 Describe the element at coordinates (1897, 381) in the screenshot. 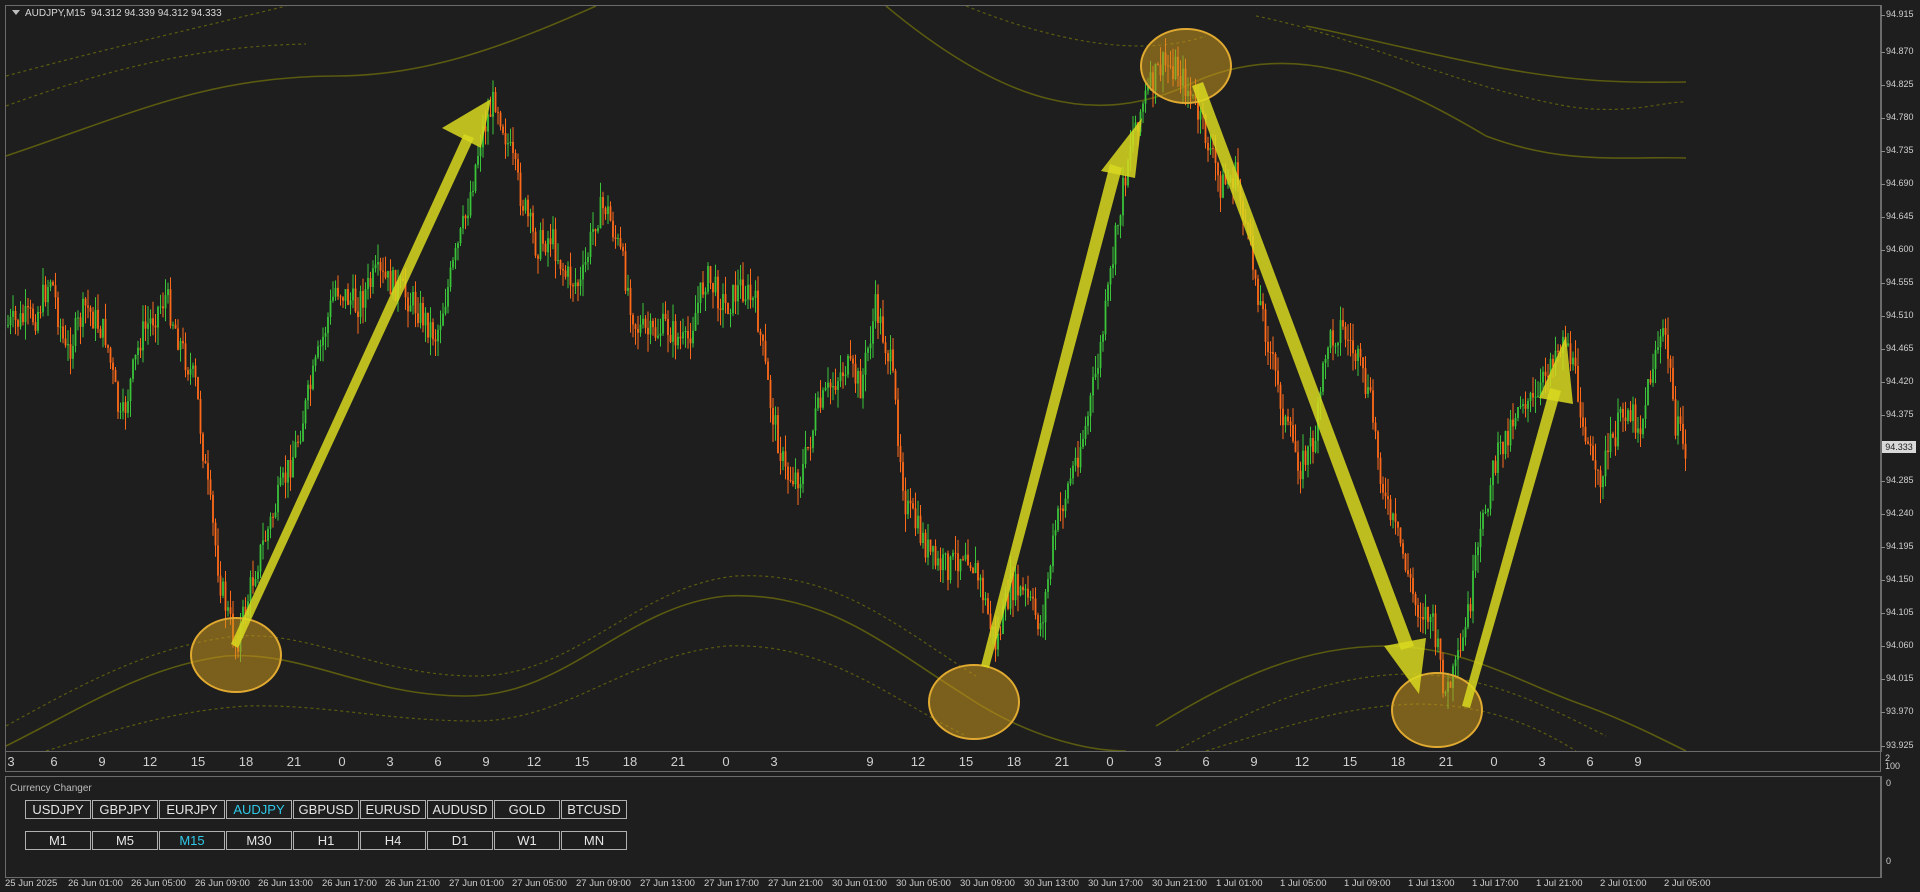

I see `price-tick-label: 94.420` at that location.